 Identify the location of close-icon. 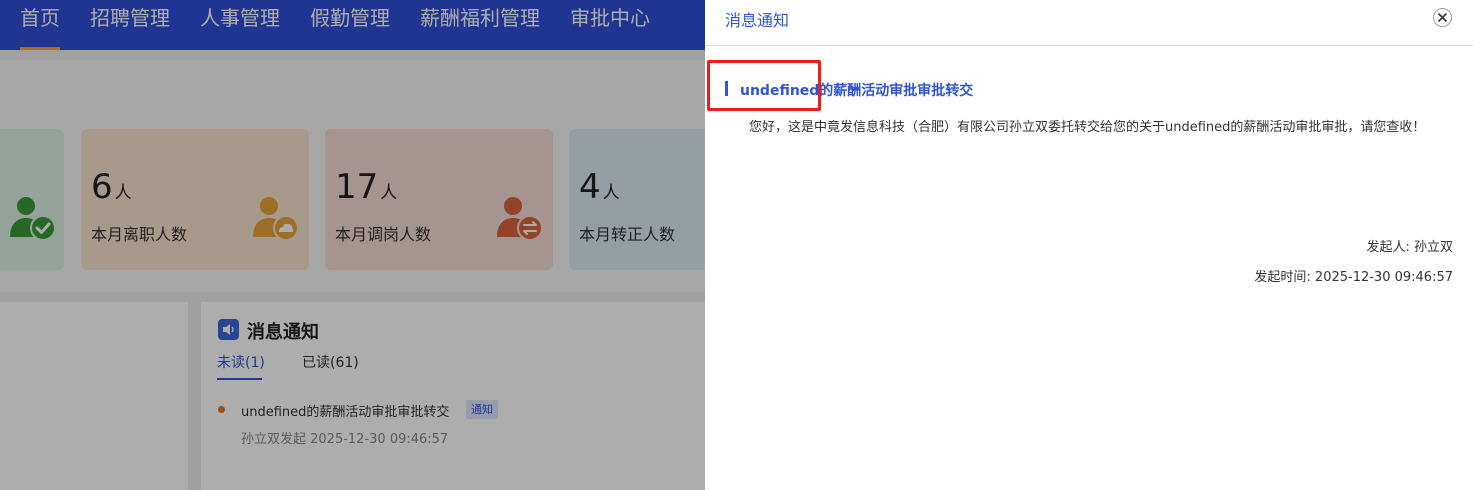
(1442, 17).